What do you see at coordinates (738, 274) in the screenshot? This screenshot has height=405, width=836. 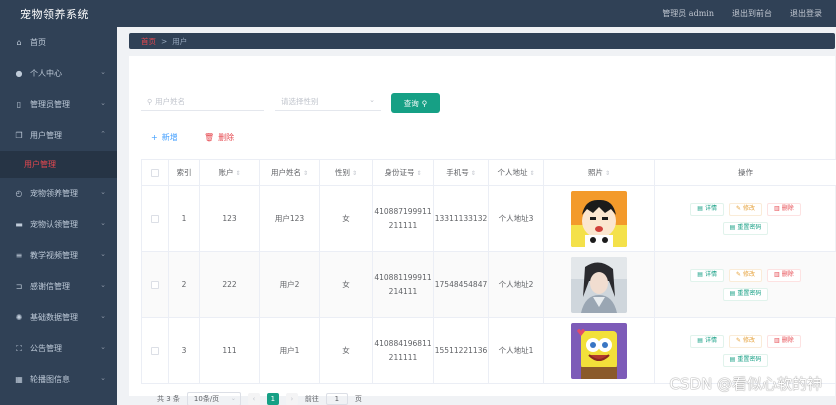 I see `pencil-icon: ✎` at bounding box center [738, 274].